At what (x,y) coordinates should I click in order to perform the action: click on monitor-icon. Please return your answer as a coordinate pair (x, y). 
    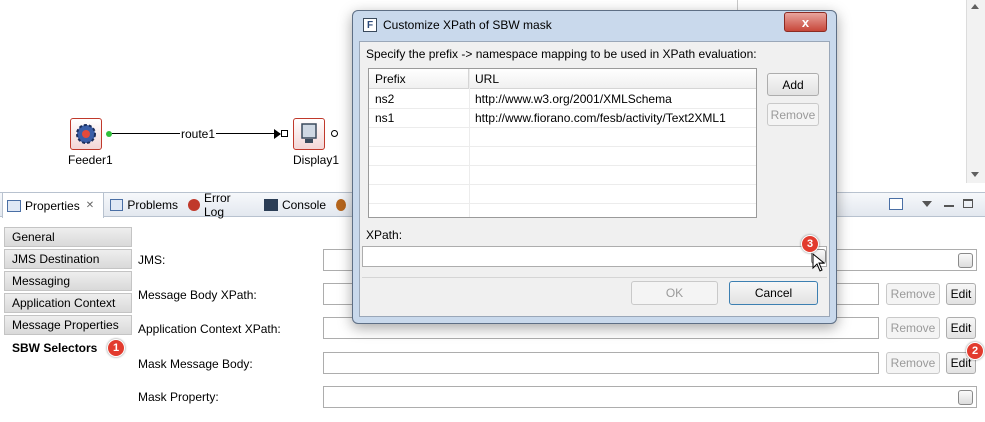
    Looking at the image, I should click on (309, 133).